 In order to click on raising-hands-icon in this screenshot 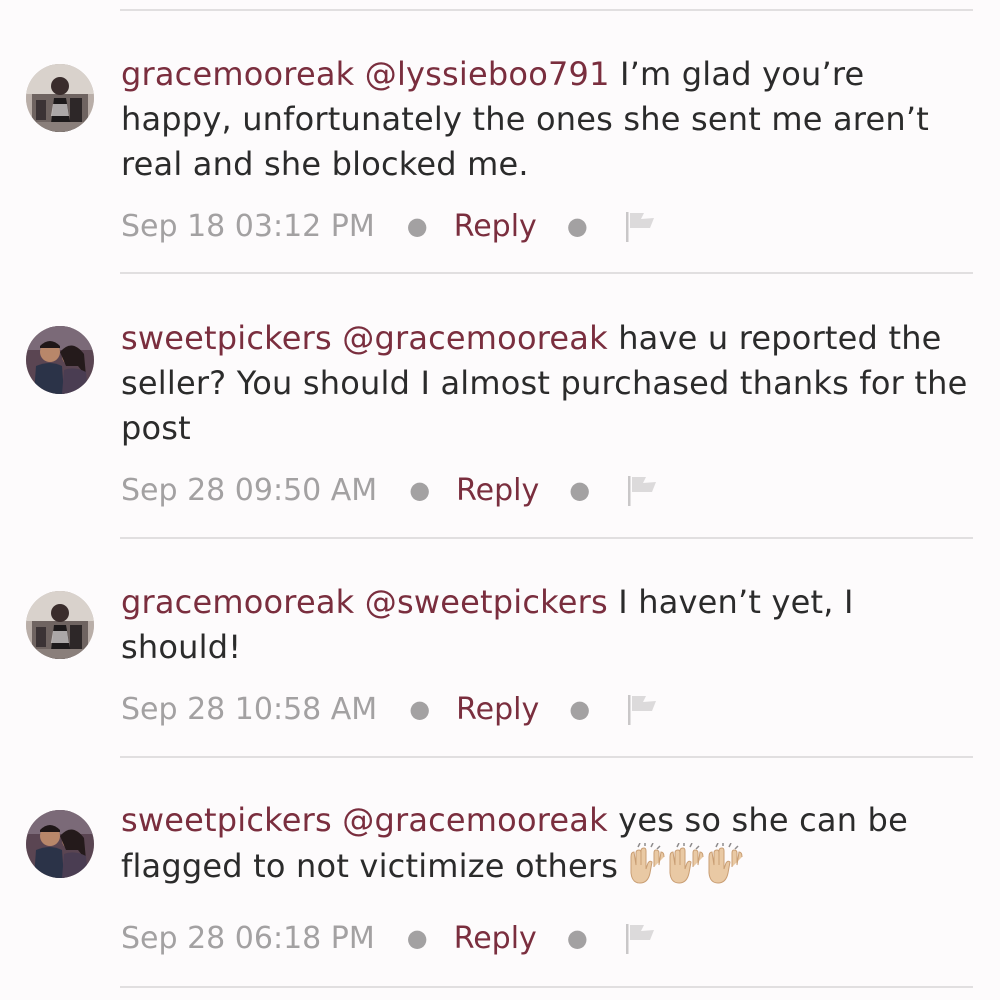, I will do `click(686, 864)`.